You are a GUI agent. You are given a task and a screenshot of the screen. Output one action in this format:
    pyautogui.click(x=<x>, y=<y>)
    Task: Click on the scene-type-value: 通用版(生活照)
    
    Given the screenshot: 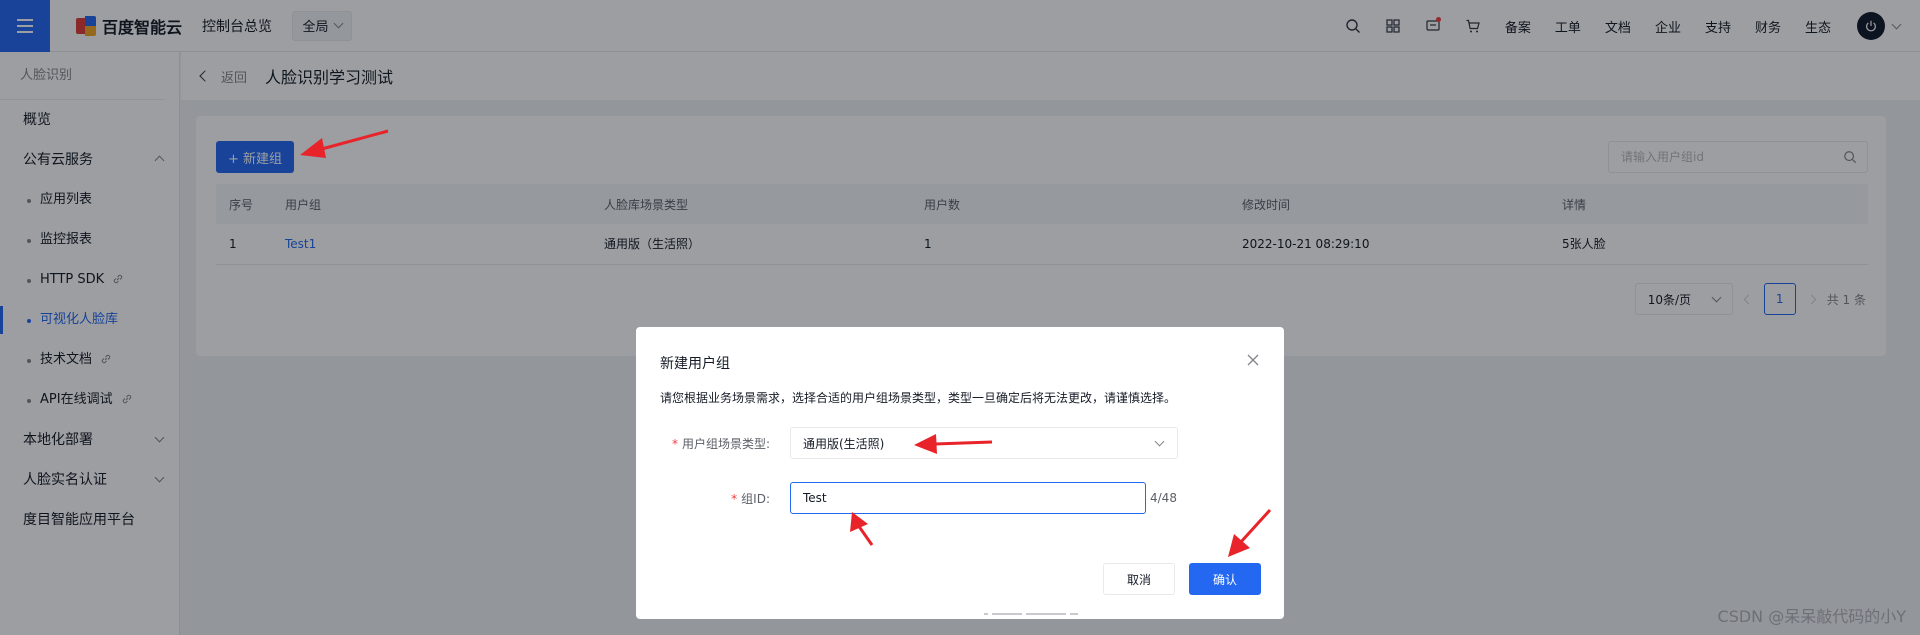 What is the action you would take?
    pyautogui.click(x=844, y=443)
    